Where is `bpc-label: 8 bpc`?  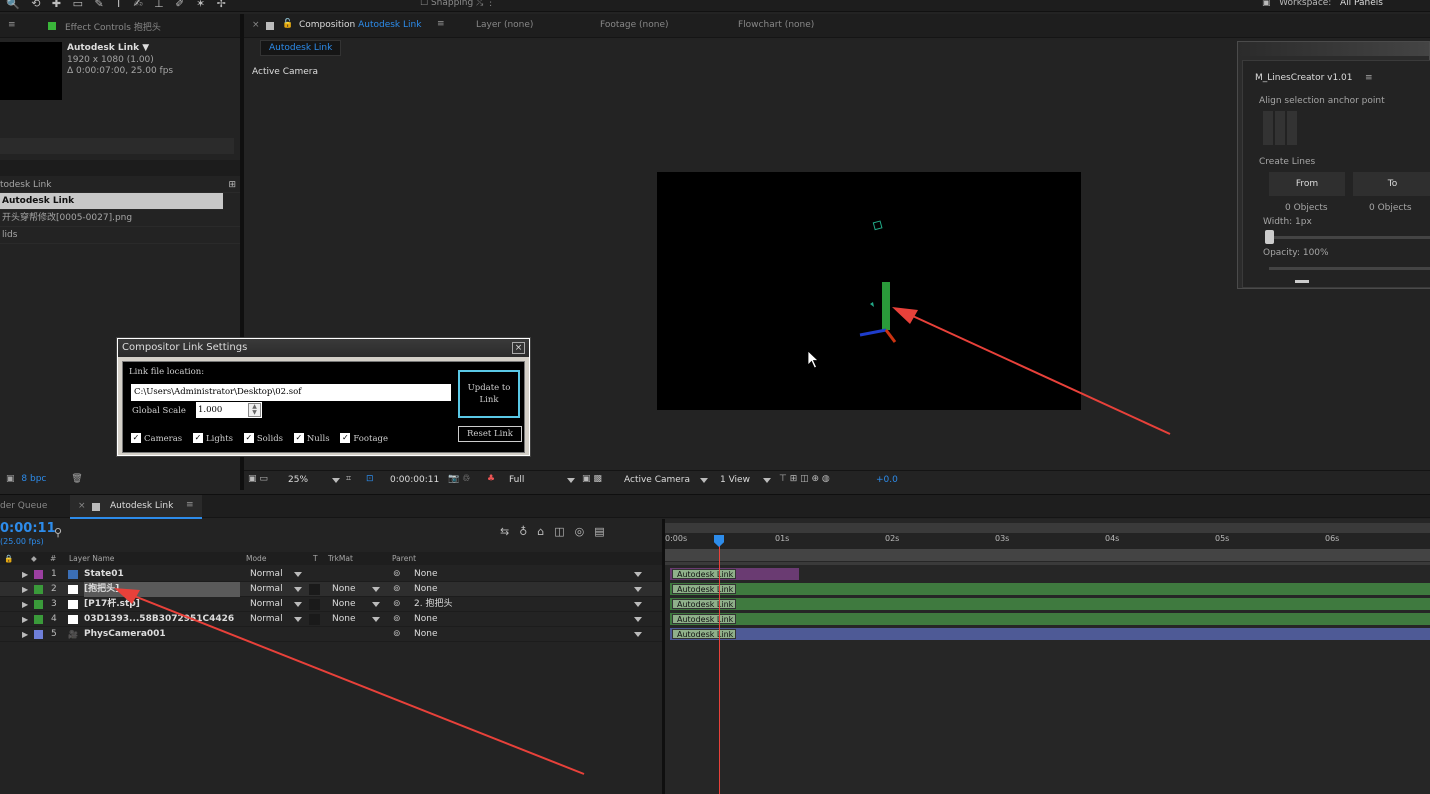 bpc-label: 8 bpc is located at coordinates (33, 479).